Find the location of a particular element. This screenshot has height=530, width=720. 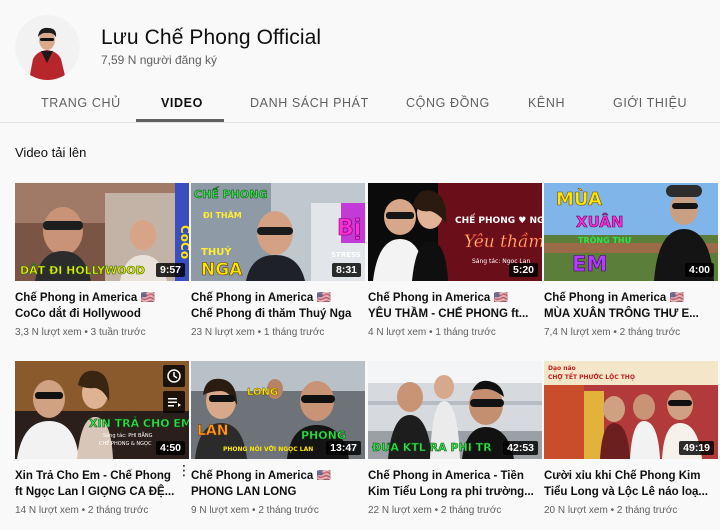

video-title-line: Xin Trả Cho Em - Chế Phong is located at coordinates (93, 476).